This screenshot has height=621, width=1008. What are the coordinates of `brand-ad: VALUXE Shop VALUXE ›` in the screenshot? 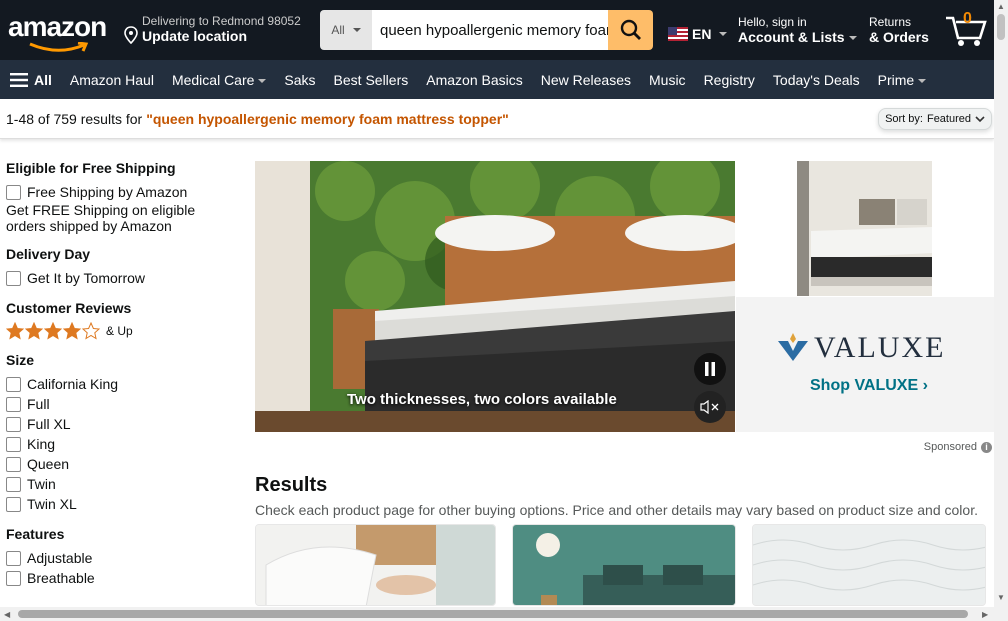 It's located at (865, 364).